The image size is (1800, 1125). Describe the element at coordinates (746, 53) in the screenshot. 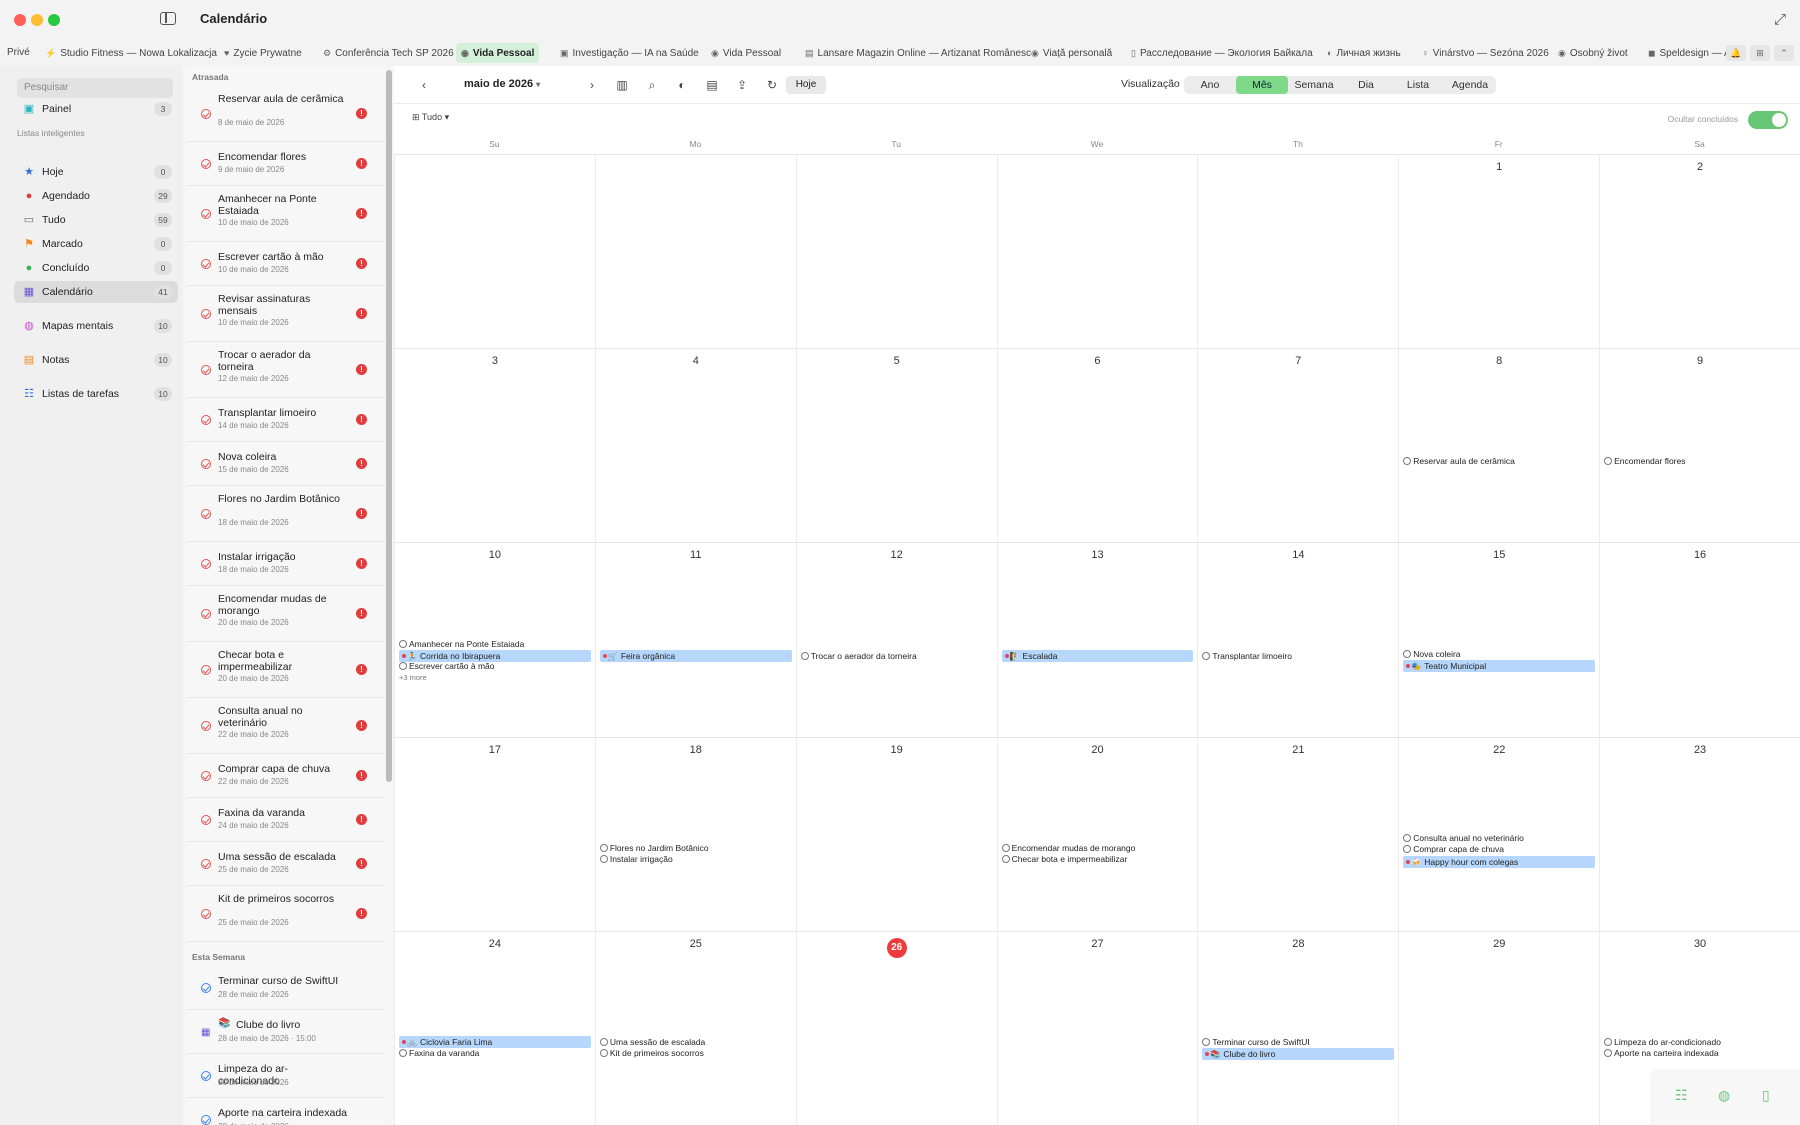

I see `tab-7: ◉ Vida Pessoal` at that location.